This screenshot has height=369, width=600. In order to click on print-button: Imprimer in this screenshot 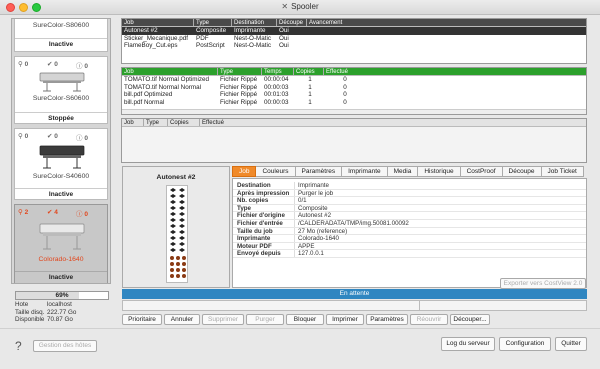, I will do `click(345, 319)`.